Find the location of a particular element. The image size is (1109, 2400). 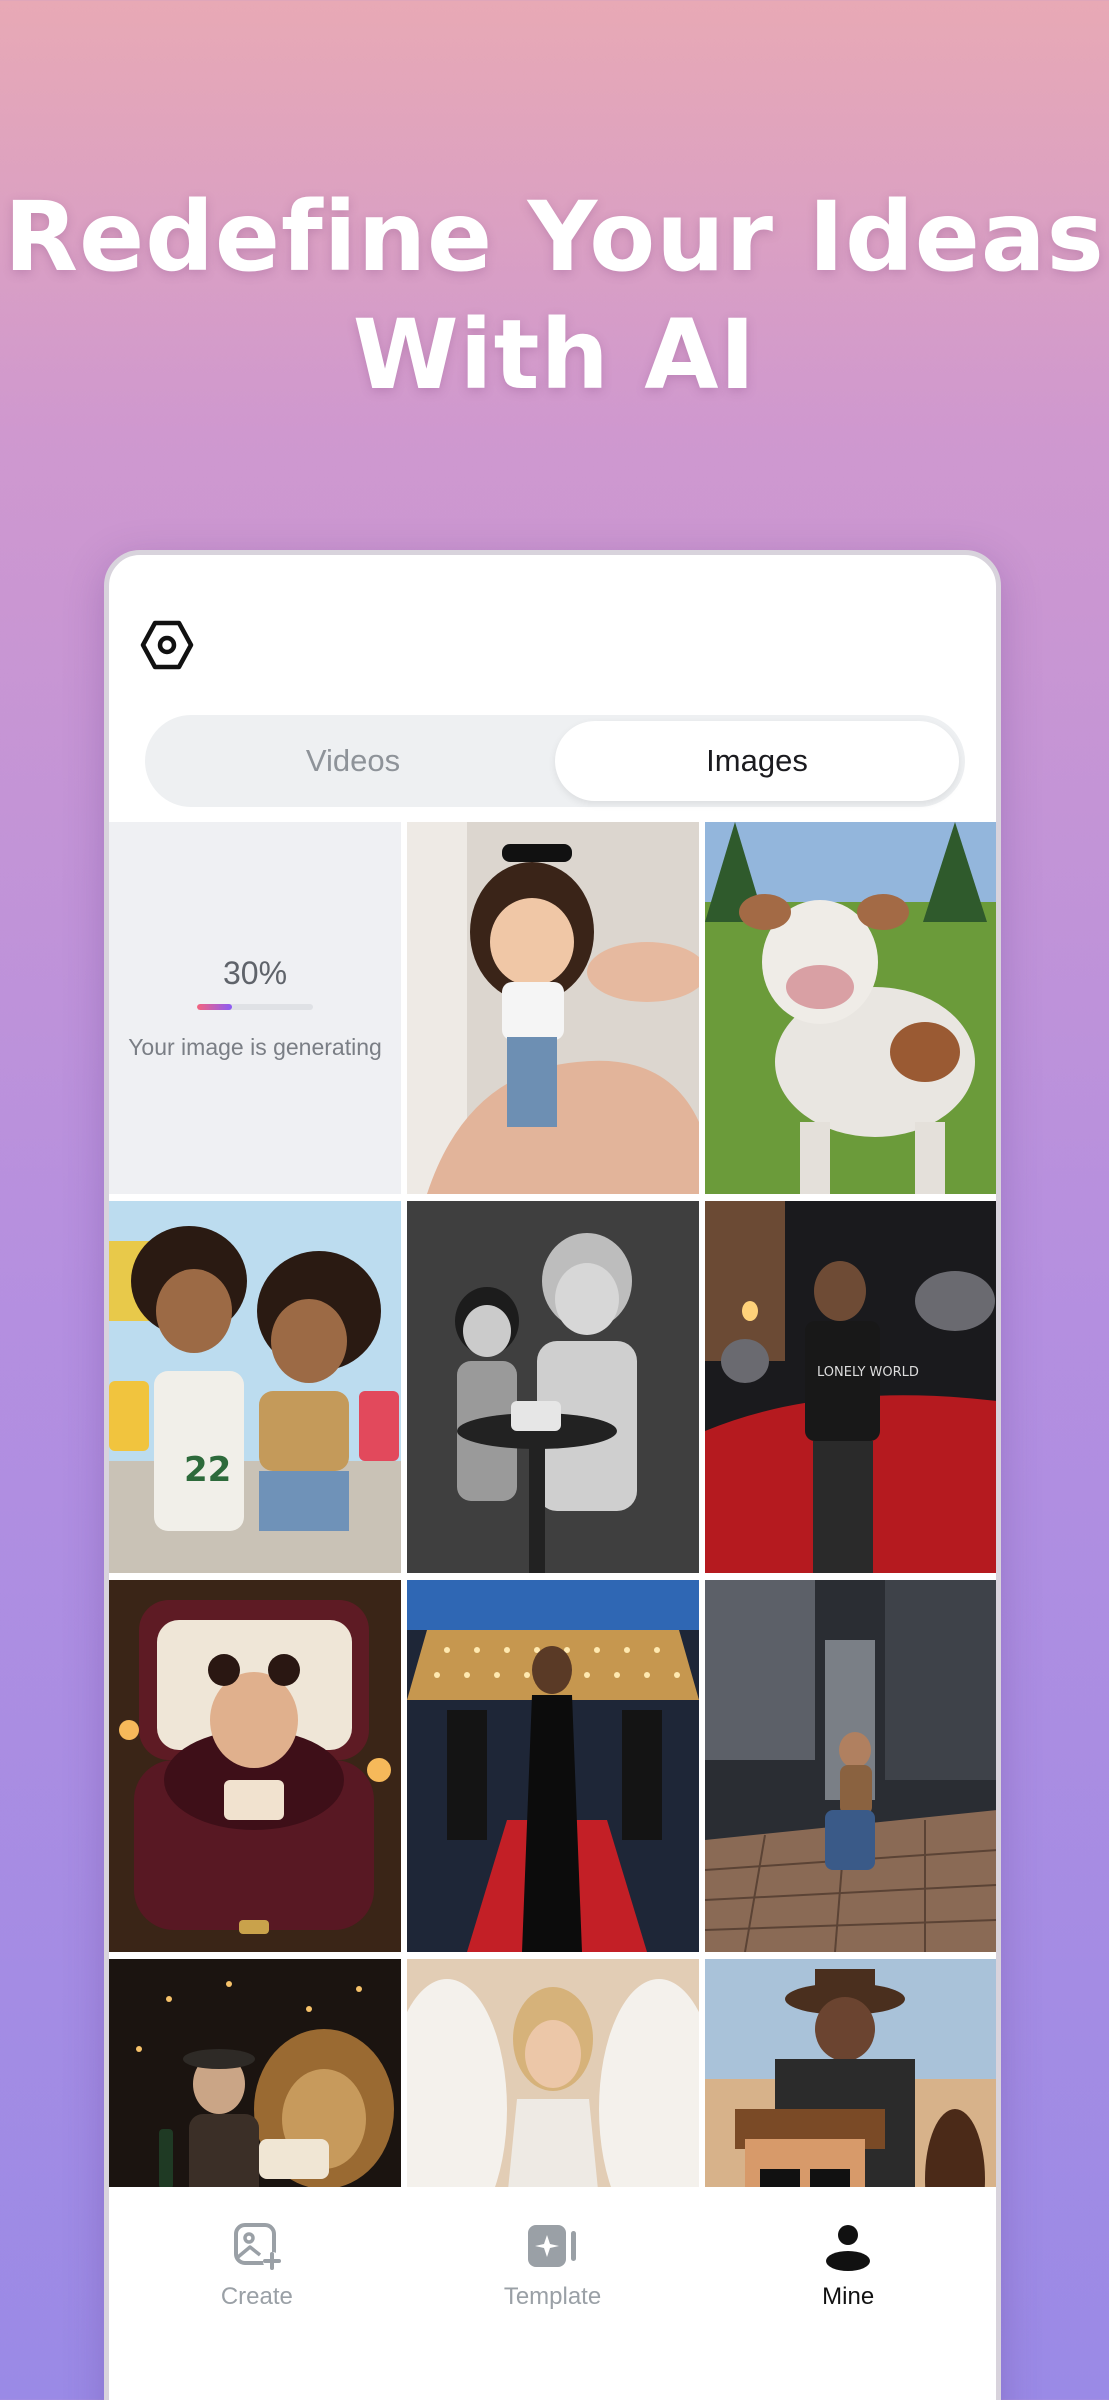

gallery-image-beach-cartoon-girls: 22 is located at coordinates (255, 1387).